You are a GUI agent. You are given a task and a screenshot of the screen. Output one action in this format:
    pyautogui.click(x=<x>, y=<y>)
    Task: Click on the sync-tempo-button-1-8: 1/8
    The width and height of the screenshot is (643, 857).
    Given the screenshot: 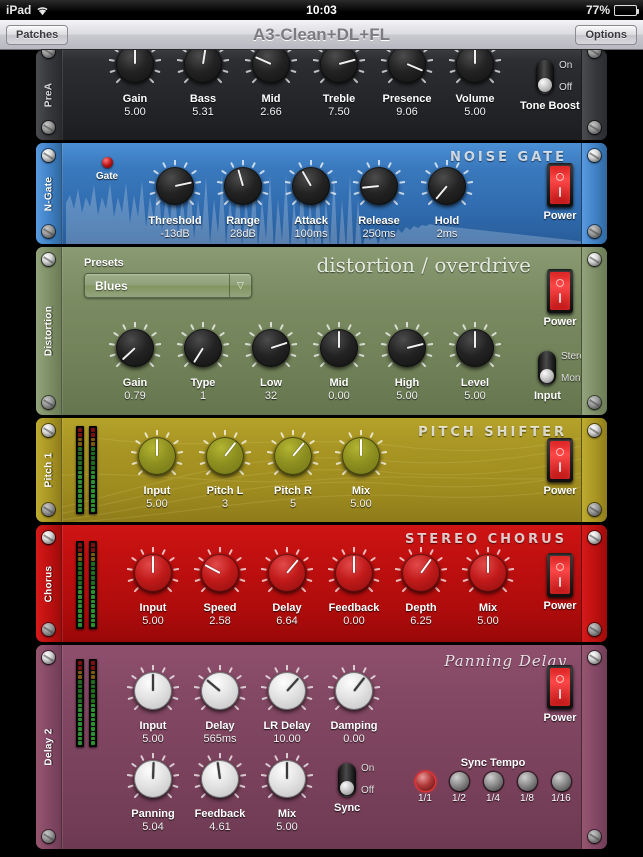 What is the action you would take?
    pyautogui.click(x=527, y=788)
    